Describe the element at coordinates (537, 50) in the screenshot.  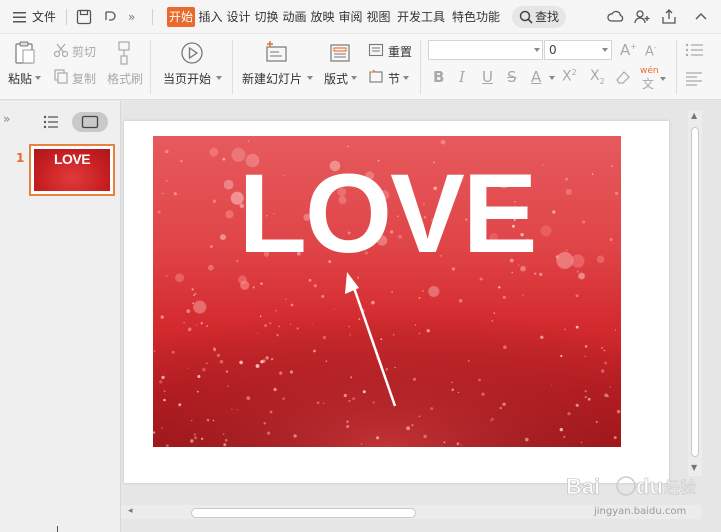
I see `font-name-dropdown-icon` at that location.